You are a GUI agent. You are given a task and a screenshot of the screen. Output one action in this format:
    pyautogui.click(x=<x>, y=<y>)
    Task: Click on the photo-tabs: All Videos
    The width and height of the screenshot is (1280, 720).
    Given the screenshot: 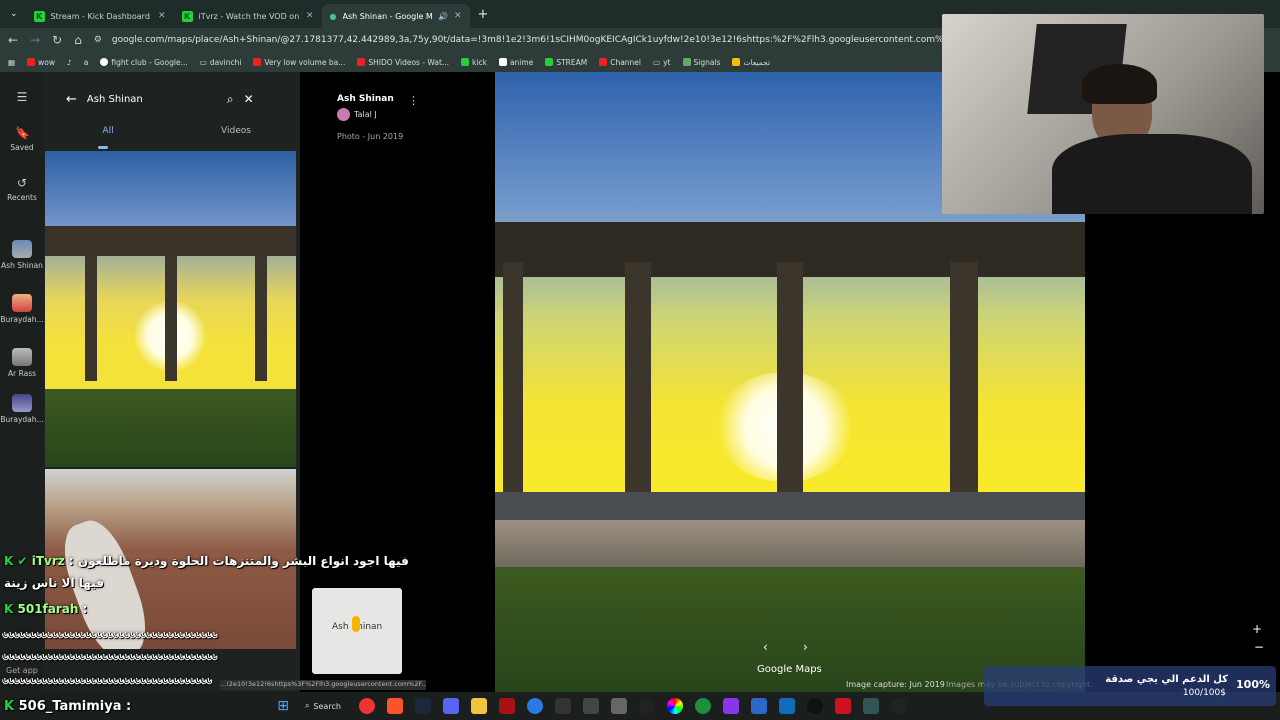 What is the action you would take?
    pyautogui.click(x=172, y=138)
    